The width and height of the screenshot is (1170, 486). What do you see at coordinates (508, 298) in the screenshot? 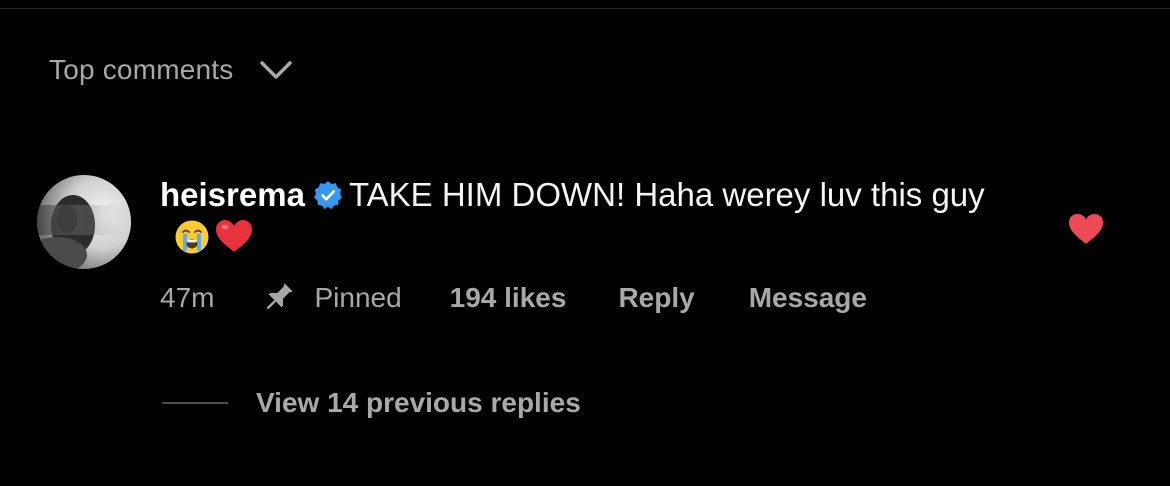
I see `likes-count-link: 194 likes` at bounding box center [508, 298].